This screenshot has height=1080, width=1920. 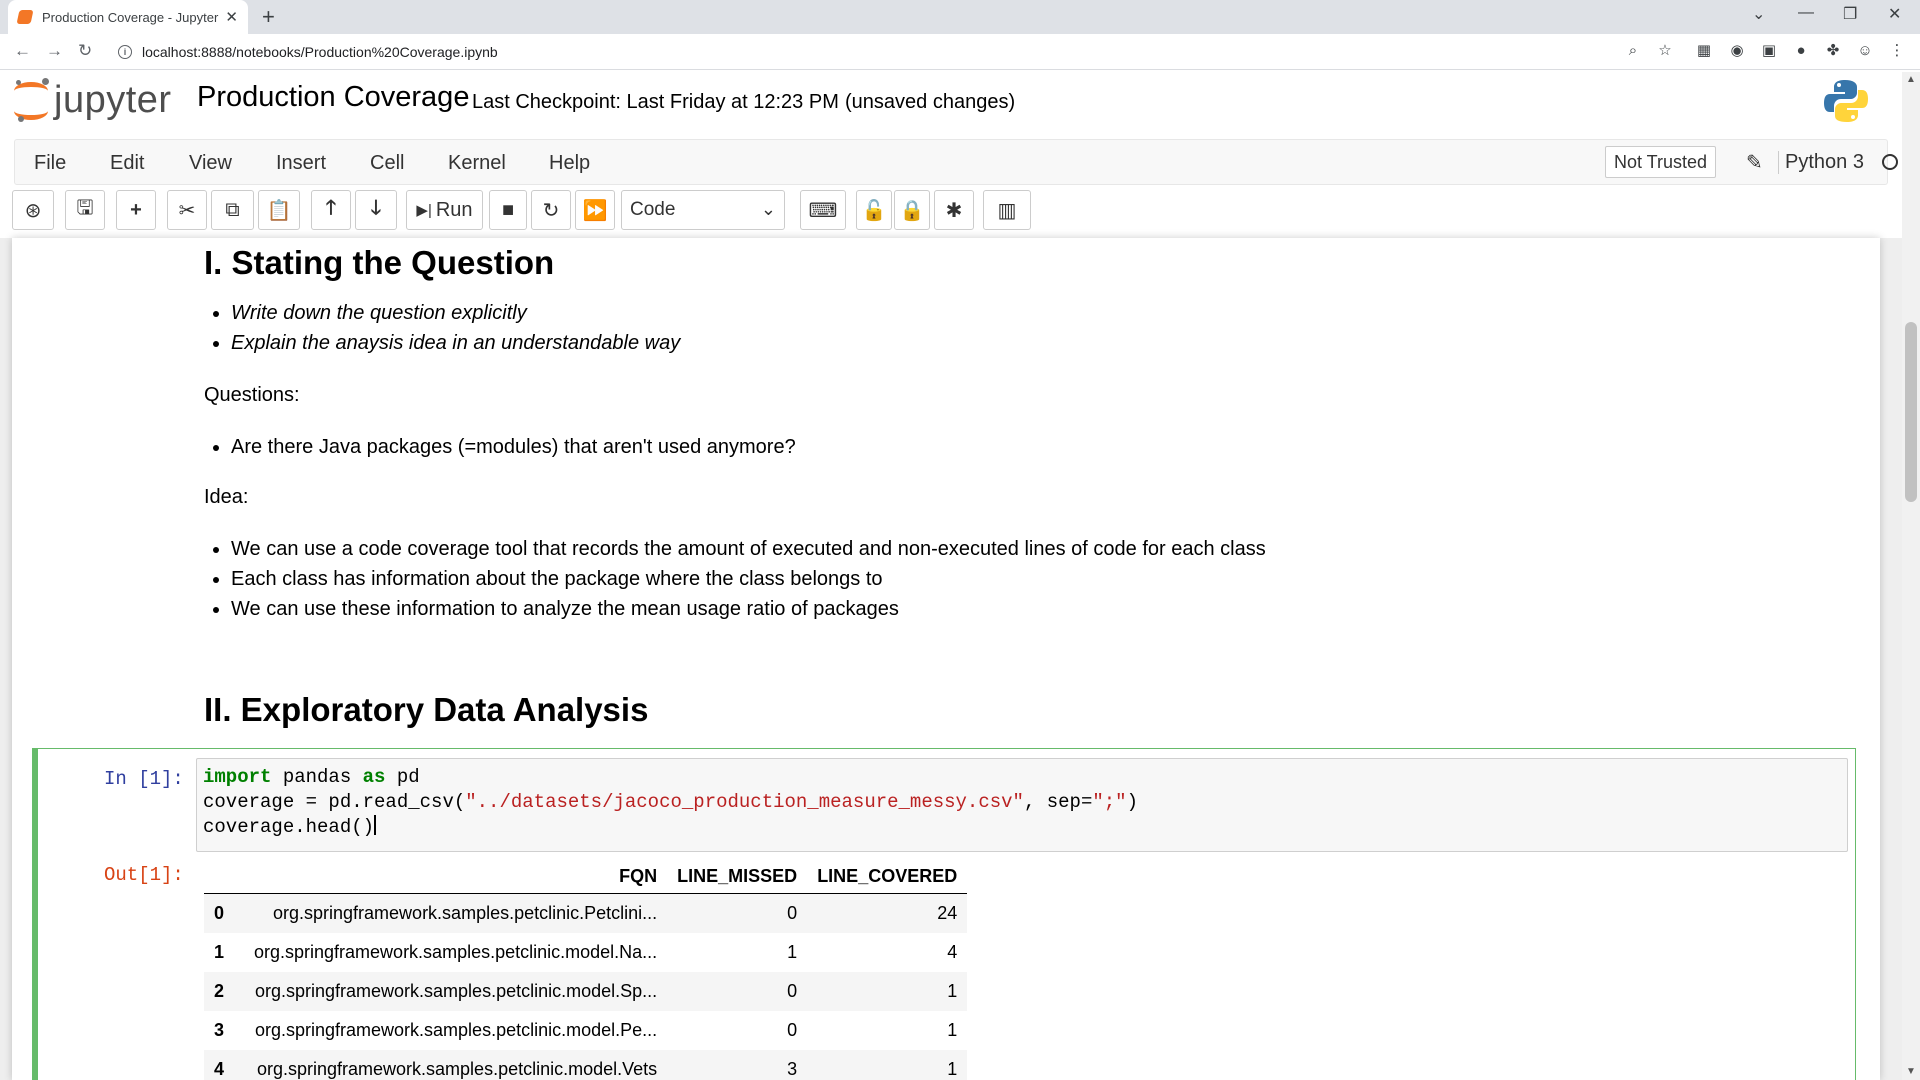 I want to click on page-scrollbar: ▲ ▼, so click(x=1911, y=576).